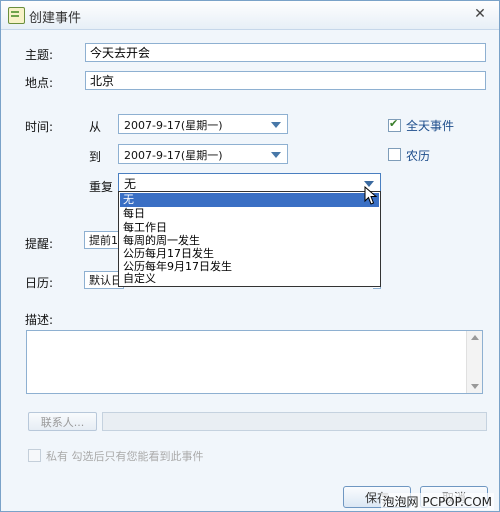  What do you see at coordinates (55, 18) in the screenshot?
I see `dialog-title: 创建事件` at bounding box center [55, 18].